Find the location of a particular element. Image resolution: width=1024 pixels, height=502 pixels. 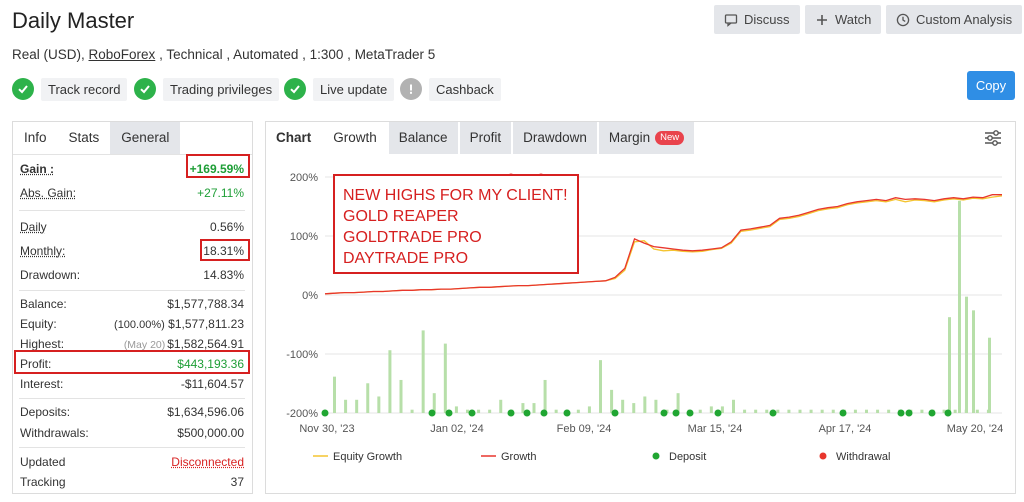

x-tick-label: Apr 17, '24 is located at coordinates (845, 429).